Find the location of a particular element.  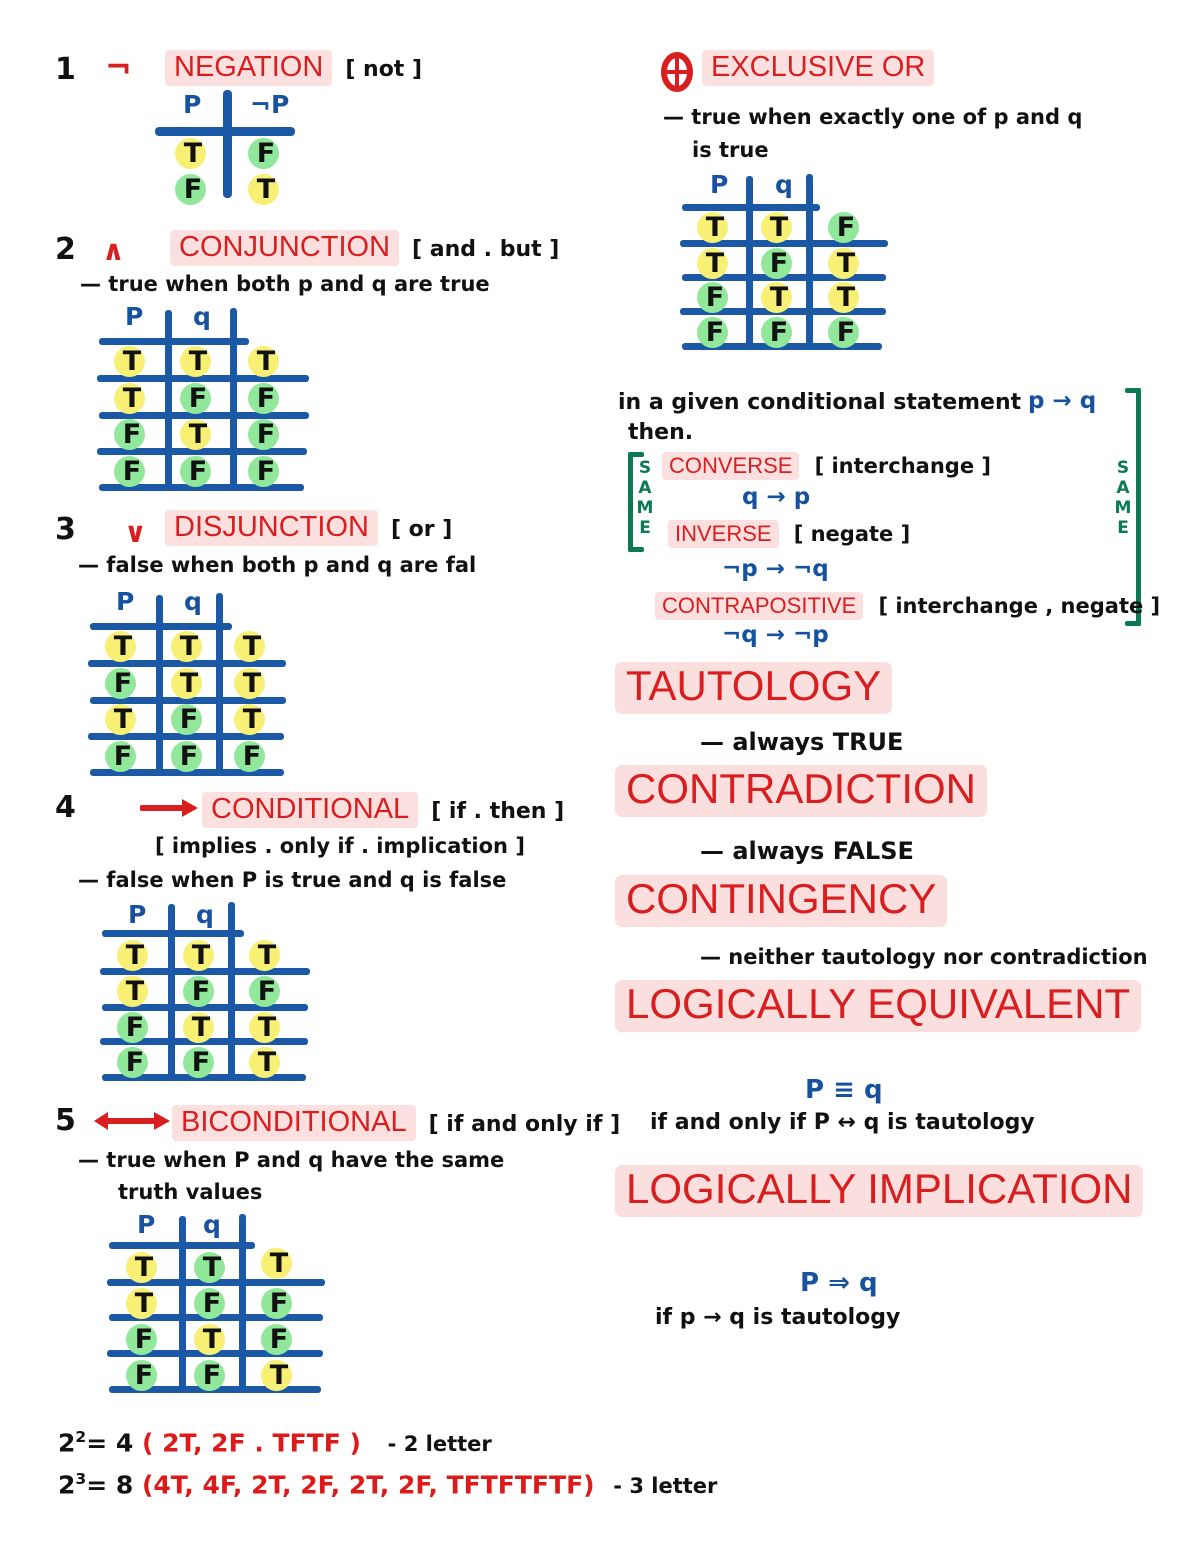

conditional-aliases-2: [ implies . only if . implication ] is located at coordinates (340, 846).